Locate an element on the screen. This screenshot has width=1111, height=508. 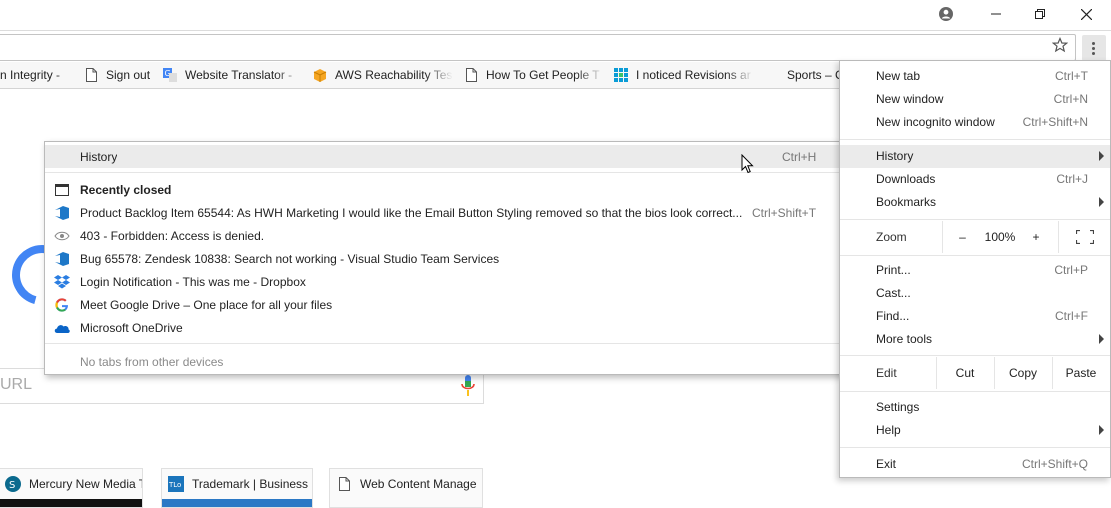
sharepoint-icon: S is located at coordinates (13, 484).